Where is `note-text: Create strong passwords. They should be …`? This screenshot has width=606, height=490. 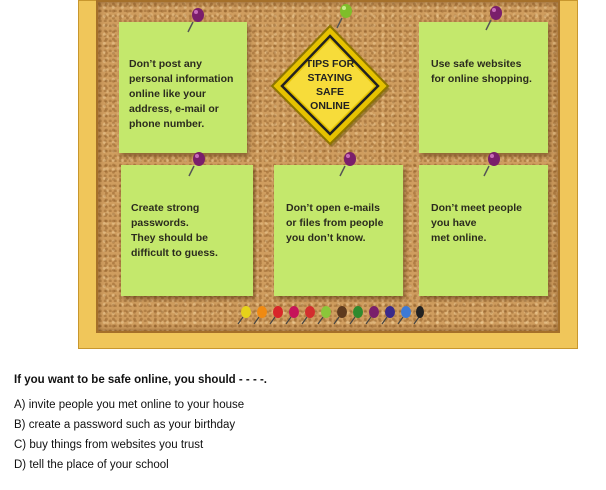 note-text: Create strong passwords. They should be … is located at coordinates (174, 230).